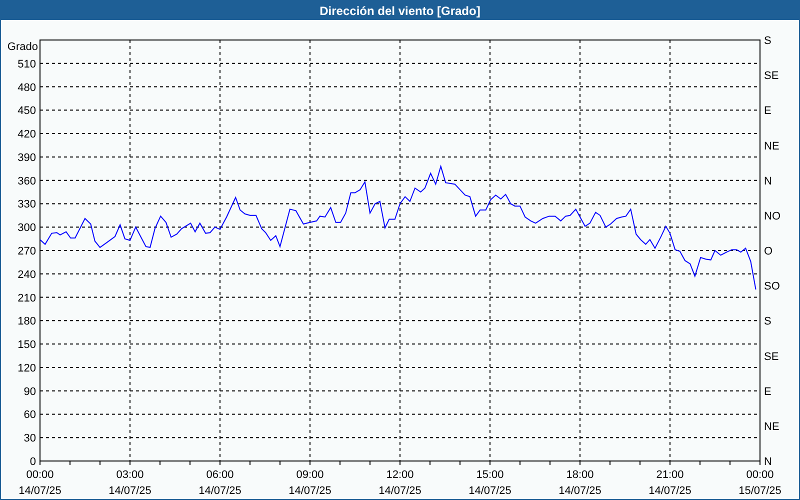  Describe the element at coordinates (490, 475) in the screenshot. I see `x-tick-label: 15:00` at that location.